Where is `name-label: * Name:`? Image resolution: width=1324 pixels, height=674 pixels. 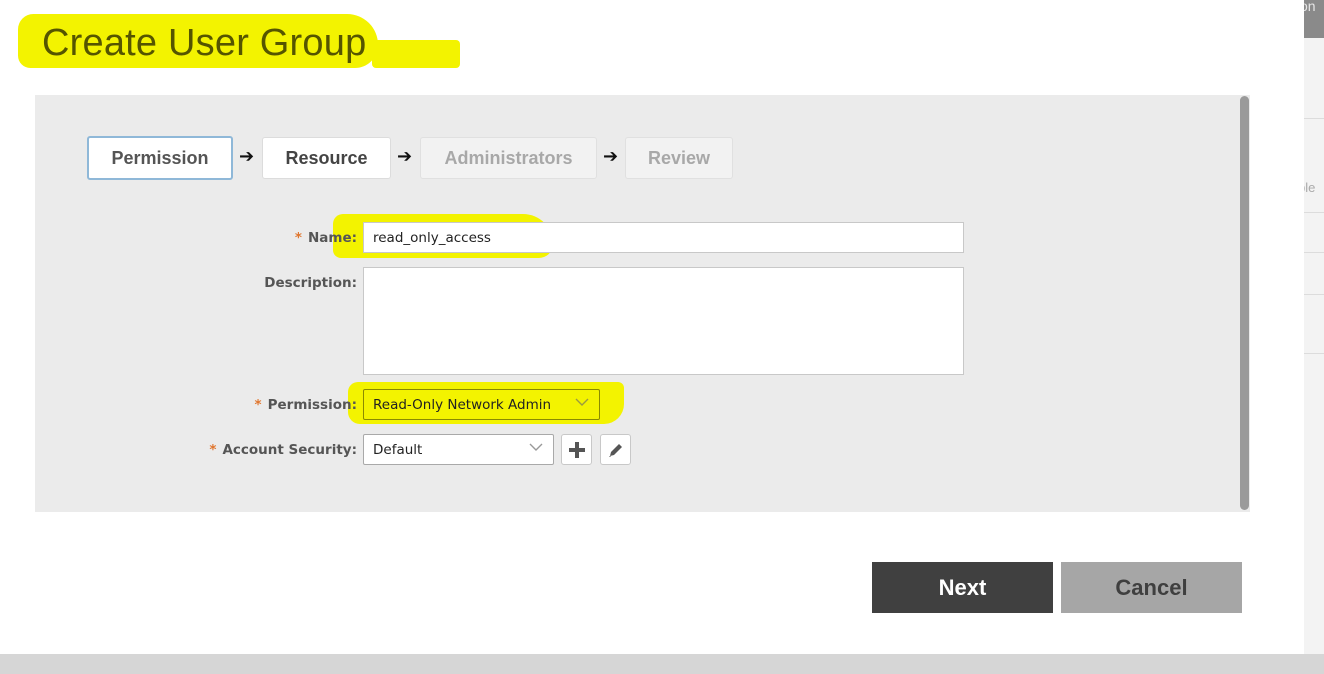 name-label: * Name: is located at coordinates (298, 238).